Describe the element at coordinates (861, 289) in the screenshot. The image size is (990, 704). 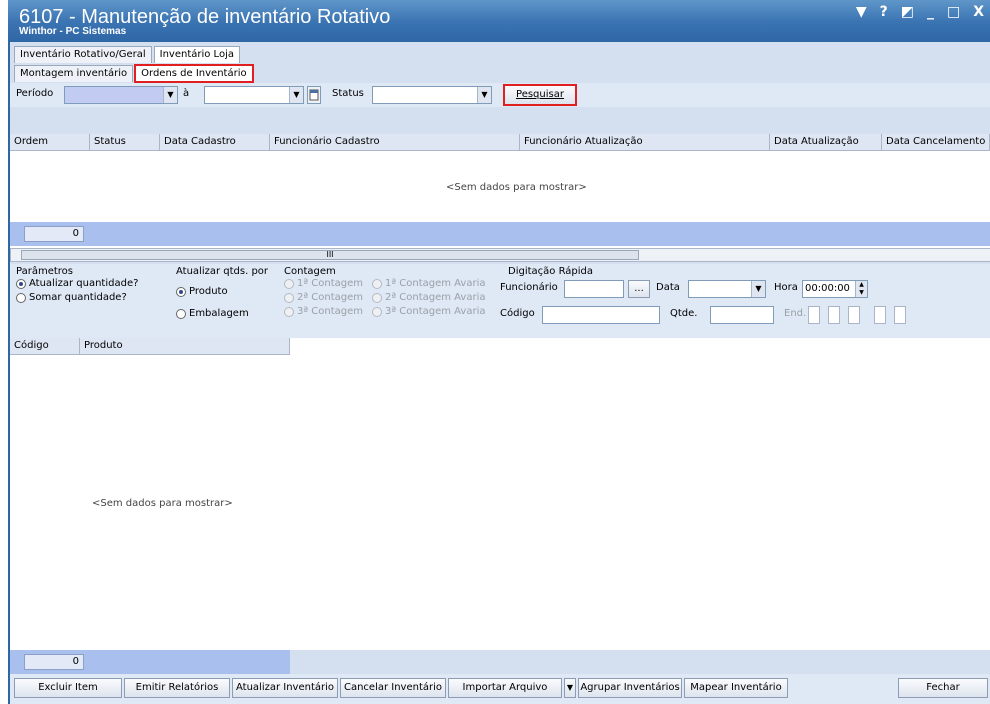
I see `spin-icon: ▲ ▼` at that location.